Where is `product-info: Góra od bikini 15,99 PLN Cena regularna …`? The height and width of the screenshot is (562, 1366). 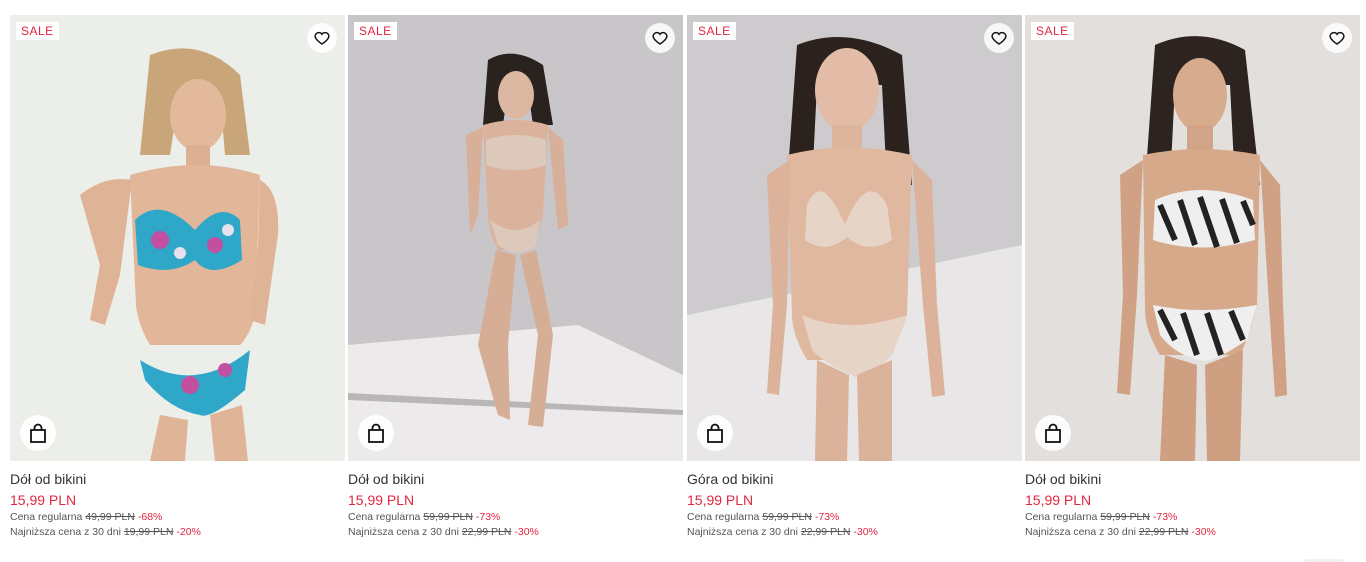
product-info: Góra od bikini 15,99 PLN Cena regularna … is located at coordinates (854, 500).